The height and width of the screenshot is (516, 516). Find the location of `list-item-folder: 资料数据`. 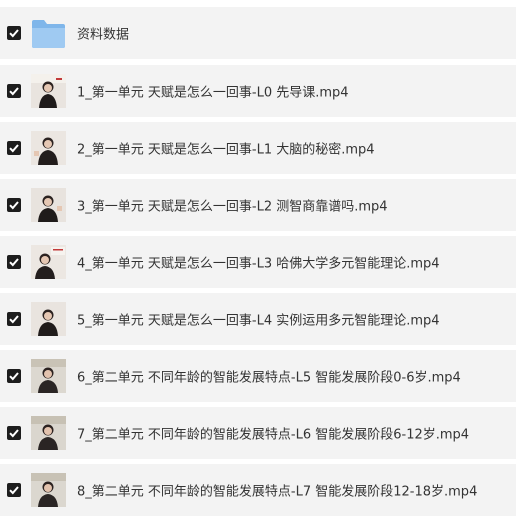

list-item-folder: 资料数据 is located at coordinates (258, 33).